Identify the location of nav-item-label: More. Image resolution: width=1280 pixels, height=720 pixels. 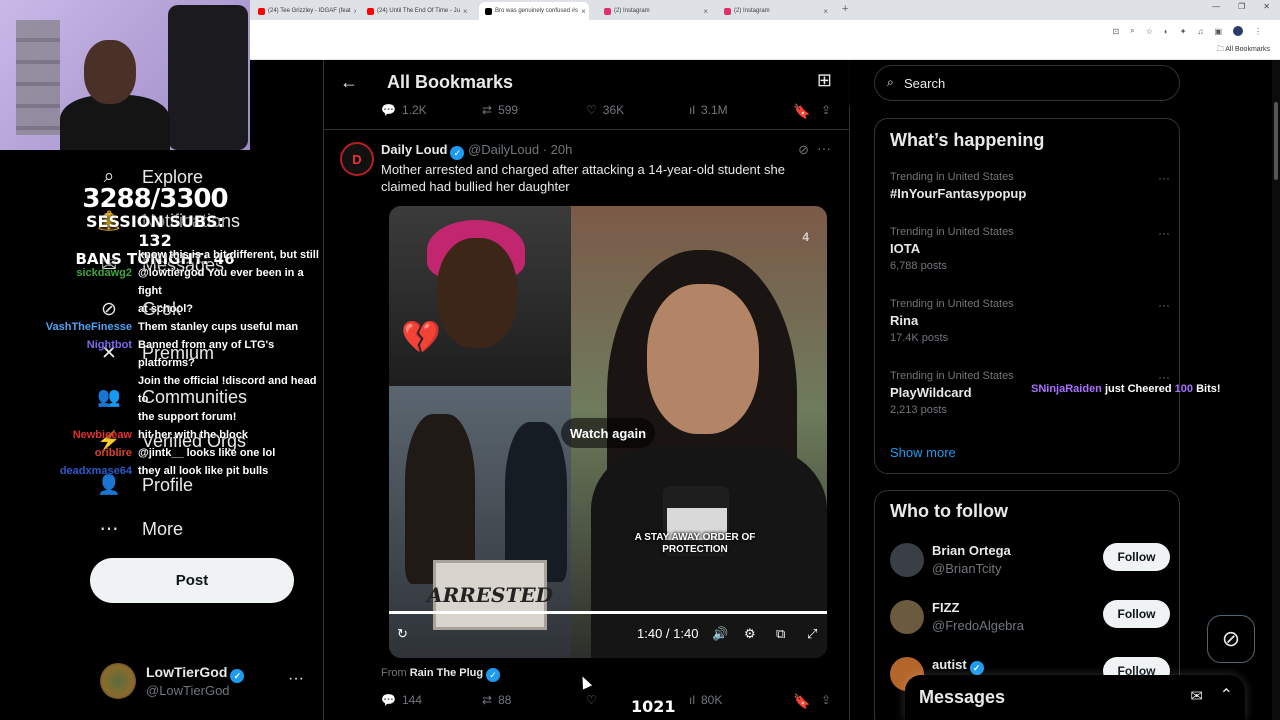
(163, 528).